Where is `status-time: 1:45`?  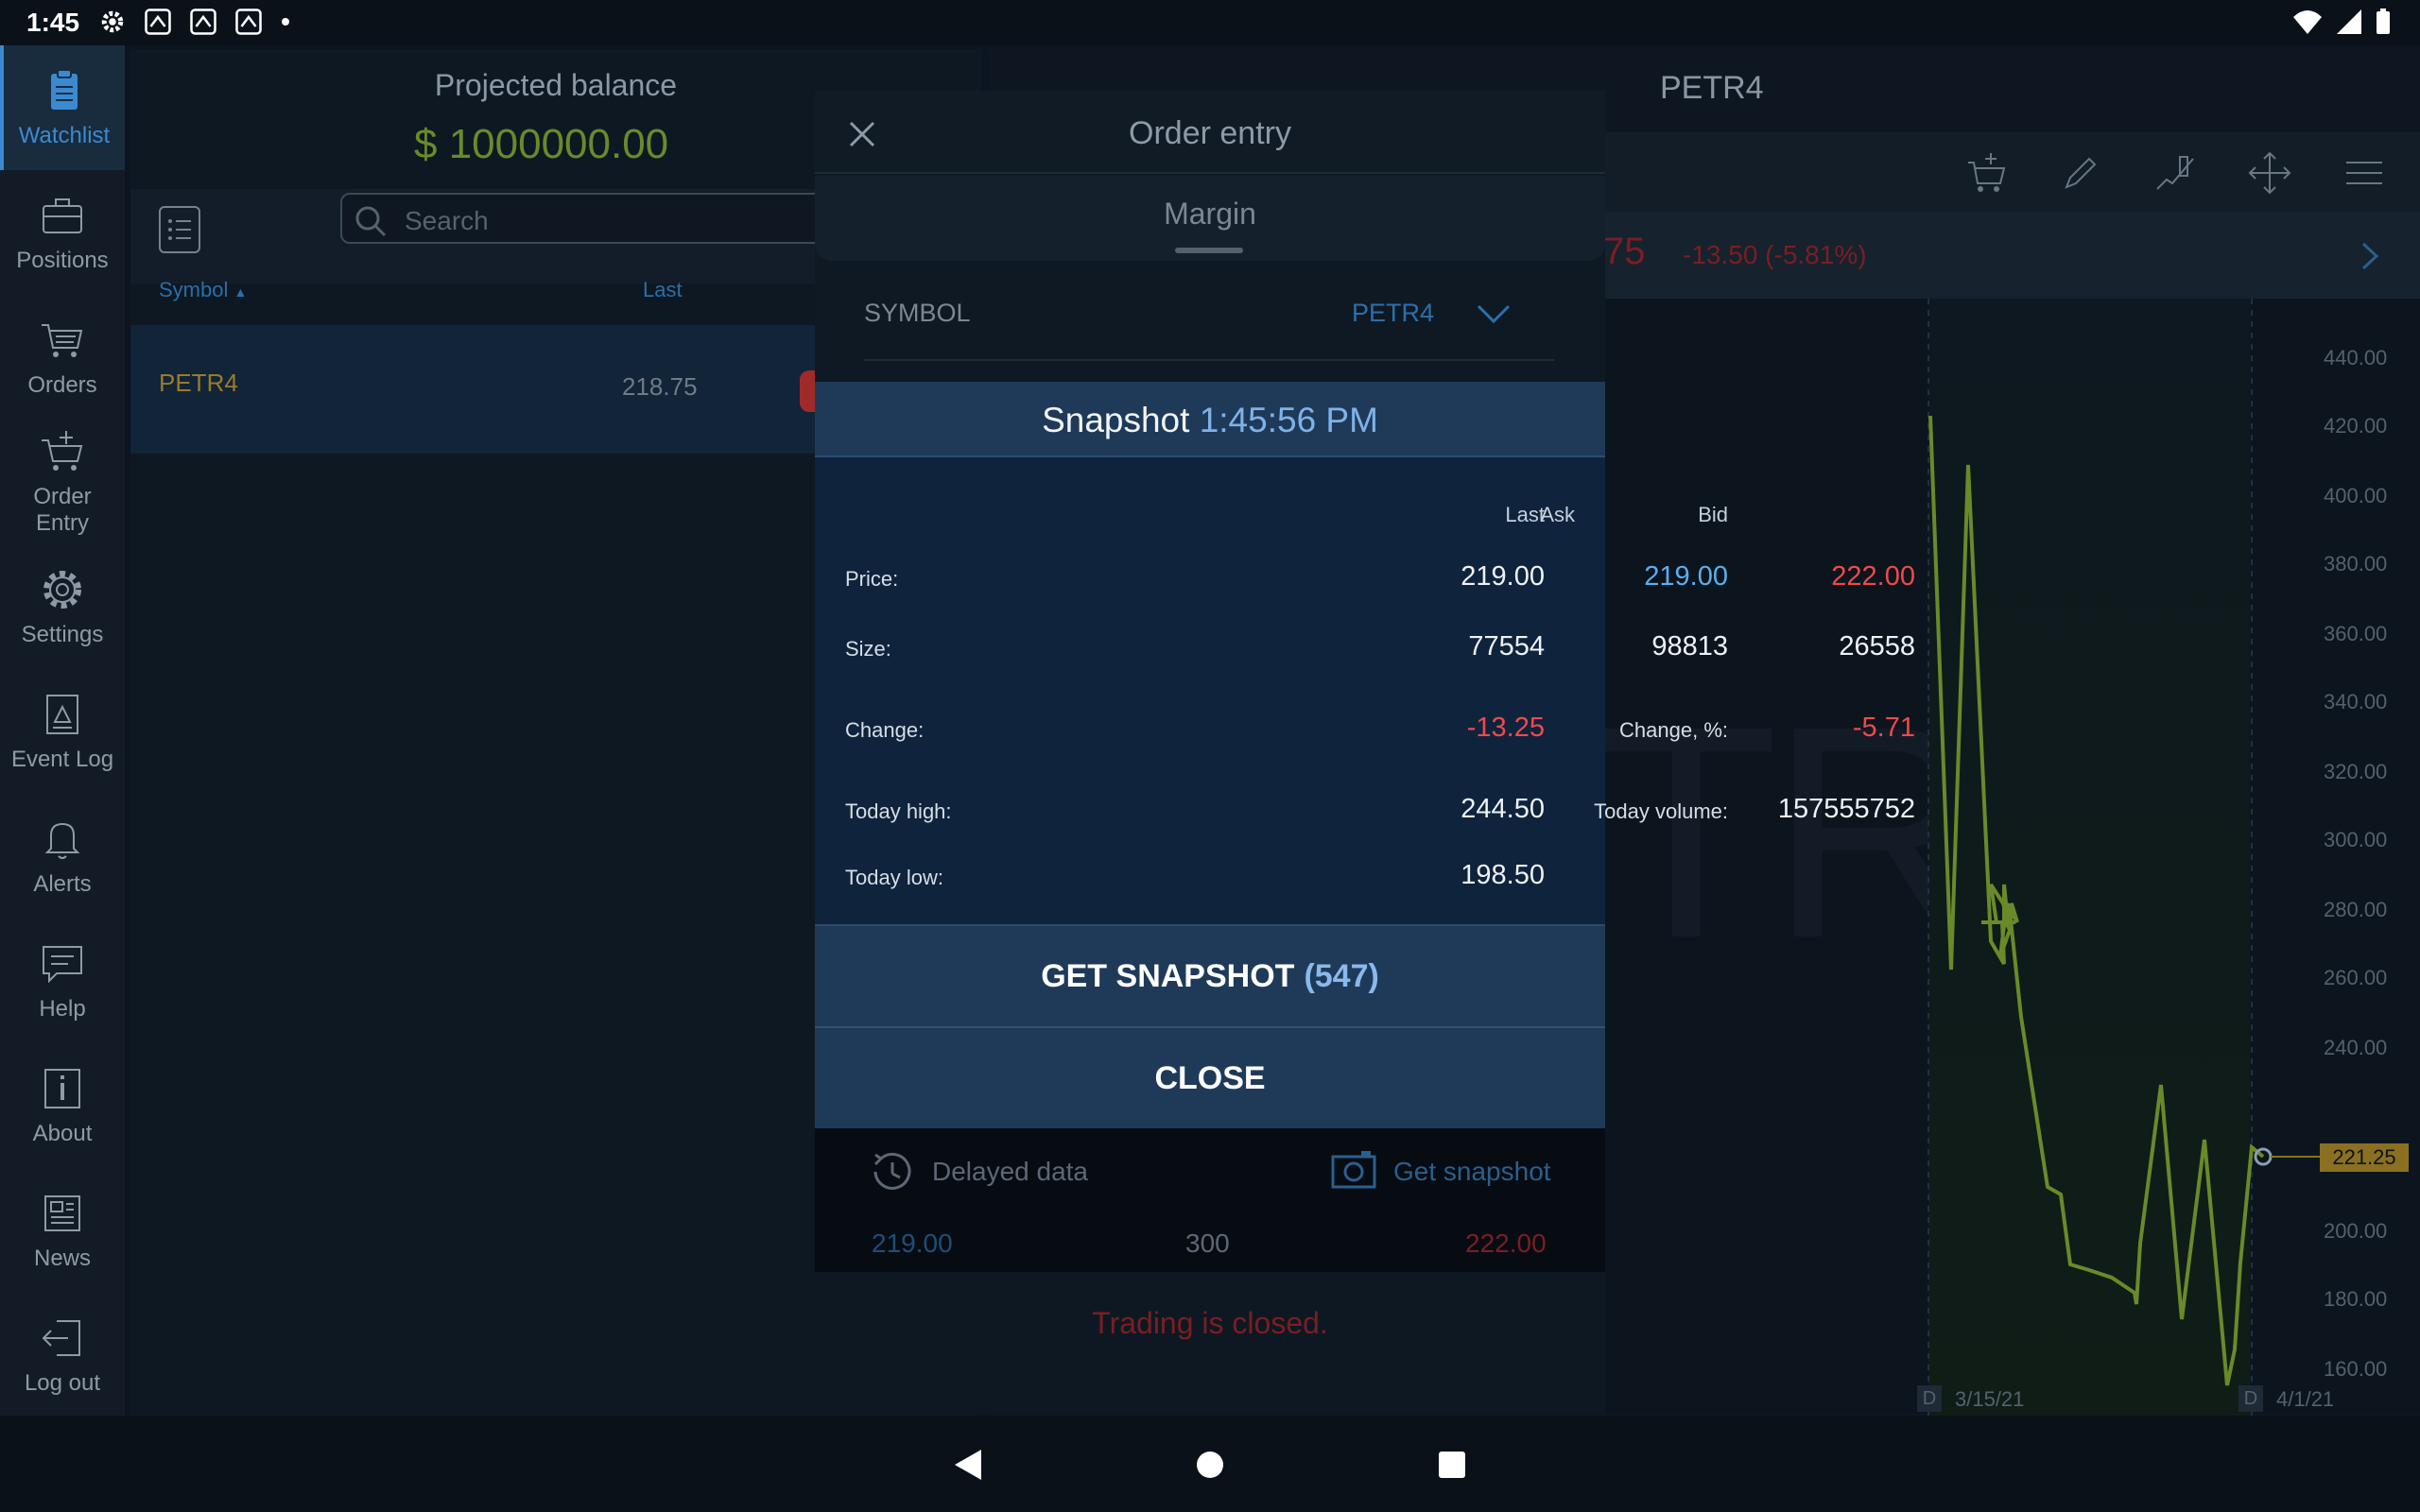
status-time: 1:45 is located at coordinates (53, 22).